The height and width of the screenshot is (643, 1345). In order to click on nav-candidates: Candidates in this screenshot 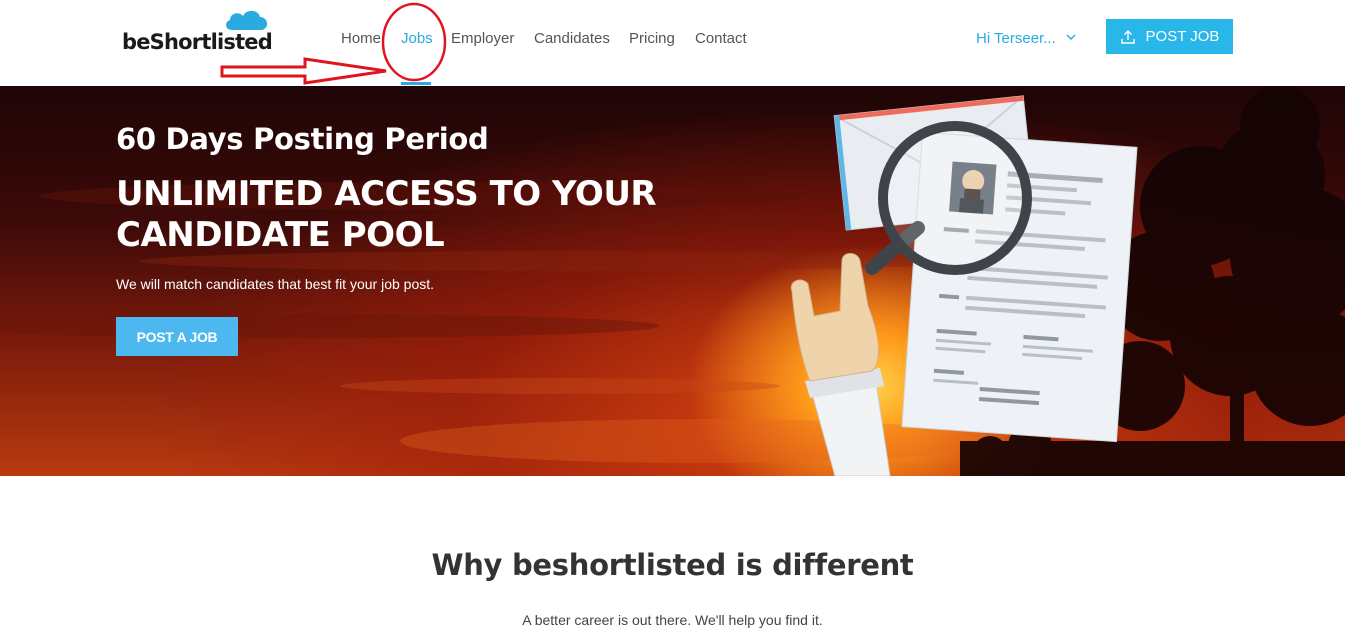, I will do `click(572, 38)`.